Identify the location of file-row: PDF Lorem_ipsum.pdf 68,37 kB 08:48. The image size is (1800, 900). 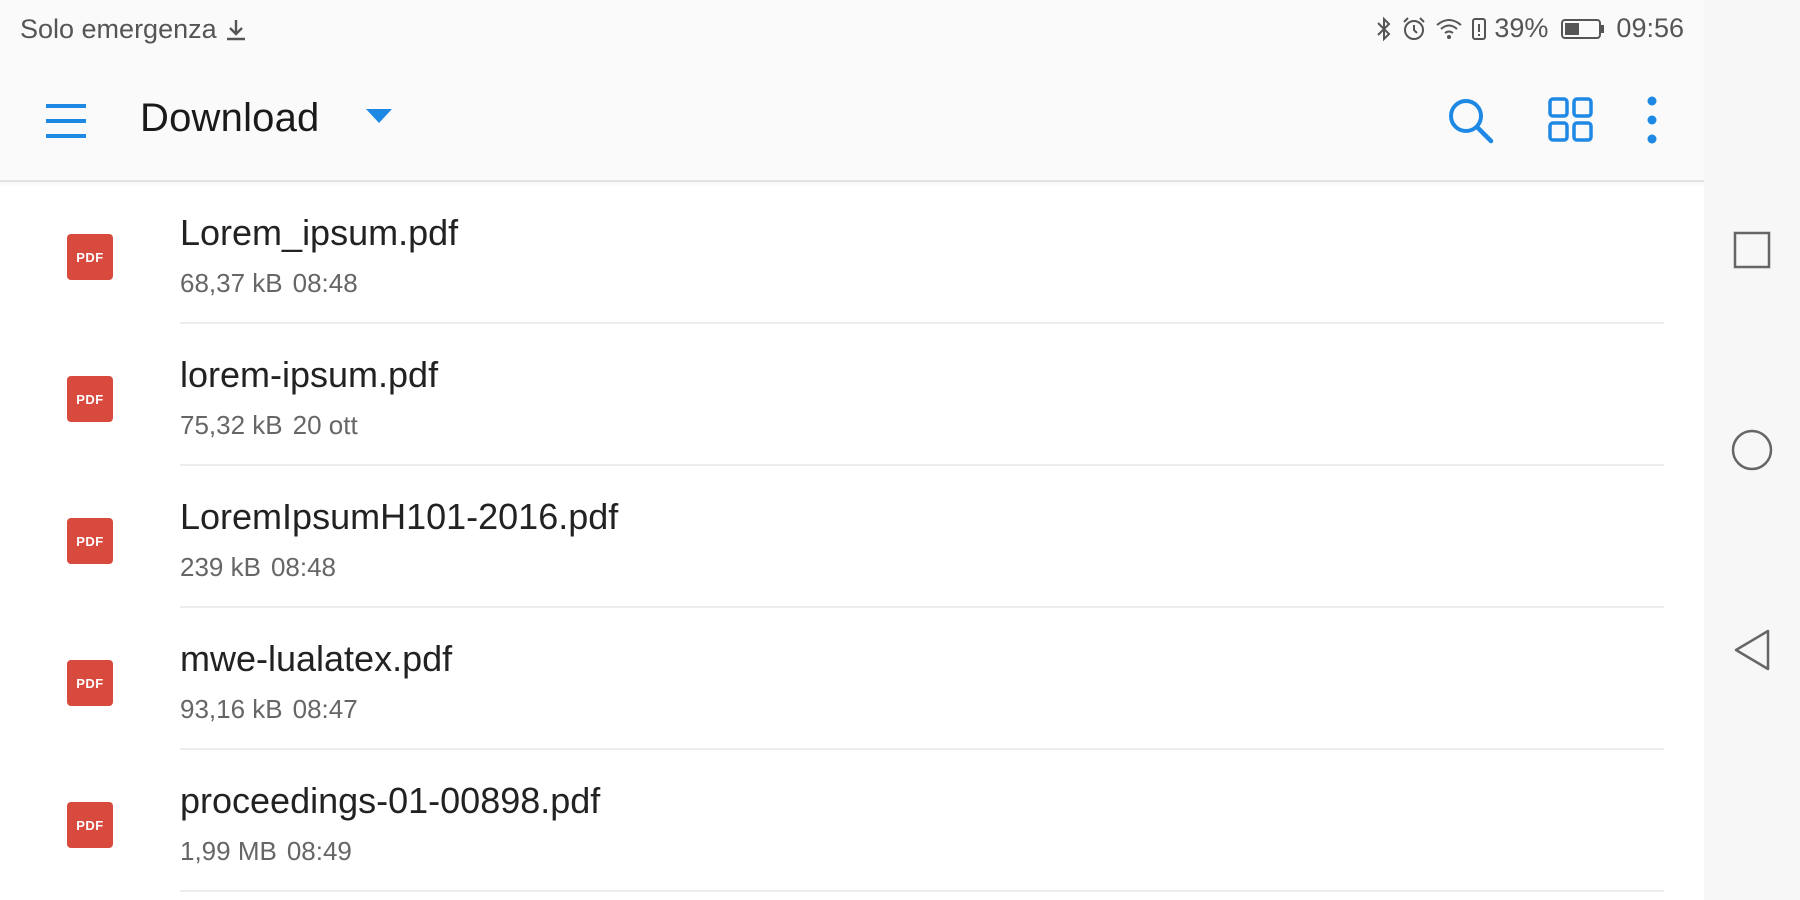
(852, 253).